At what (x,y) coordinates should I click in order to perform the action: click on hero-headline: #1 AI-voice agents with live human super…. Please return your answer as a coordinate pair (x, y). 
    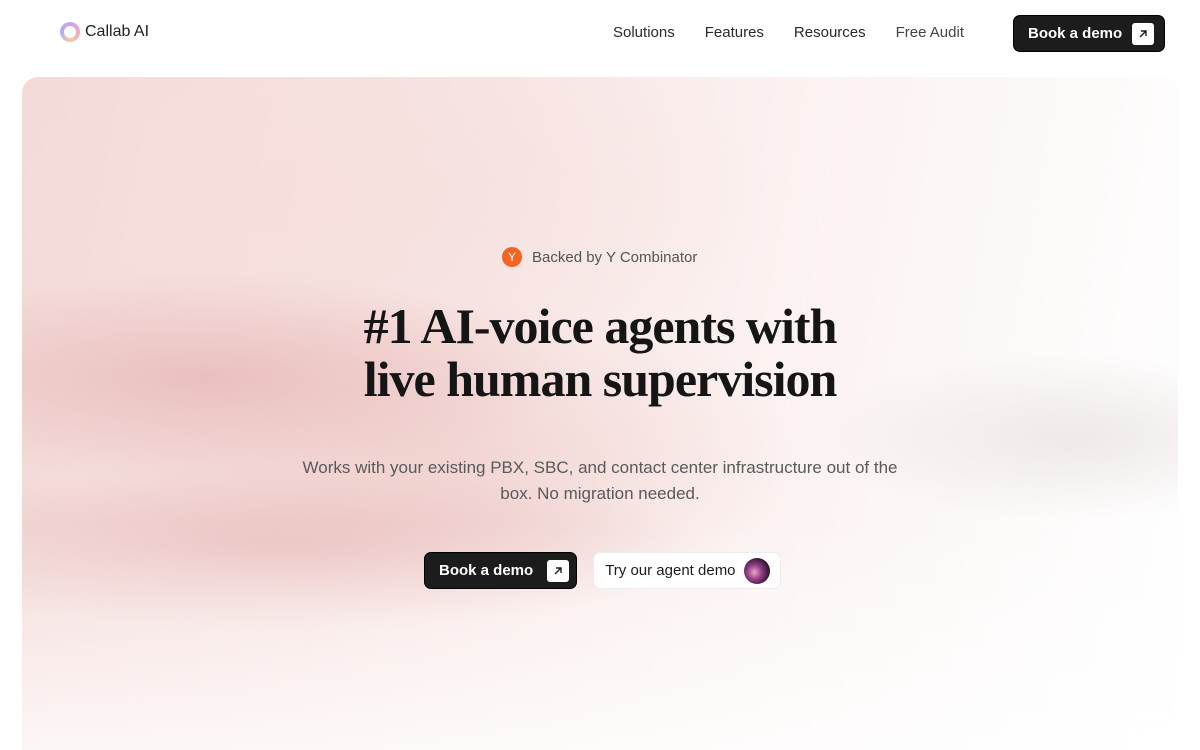
    Looking at the image, I should click on (600, 353).